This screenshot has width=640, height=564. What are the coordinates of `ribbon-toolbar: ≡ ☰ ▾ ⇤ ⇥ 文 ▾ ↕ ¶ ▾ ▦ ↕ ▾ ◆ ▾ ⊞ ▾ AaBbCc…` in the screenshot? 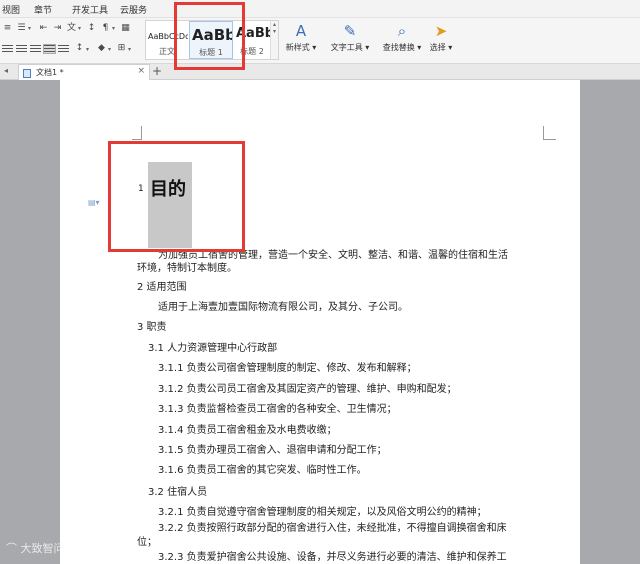 It's located at (320, 41).